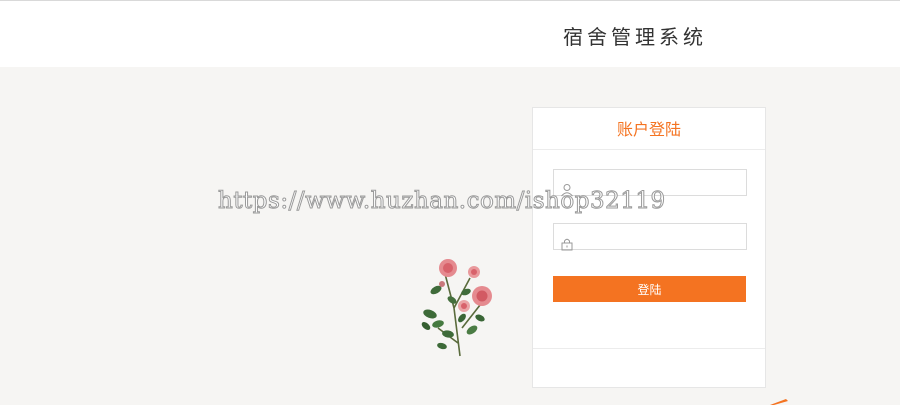 Image resolution: width=900 pixels, height=405 pixels. Describe the element at coordinates (649, 129) in the screenshot. I see `login-title: 账户登陆` at that location.